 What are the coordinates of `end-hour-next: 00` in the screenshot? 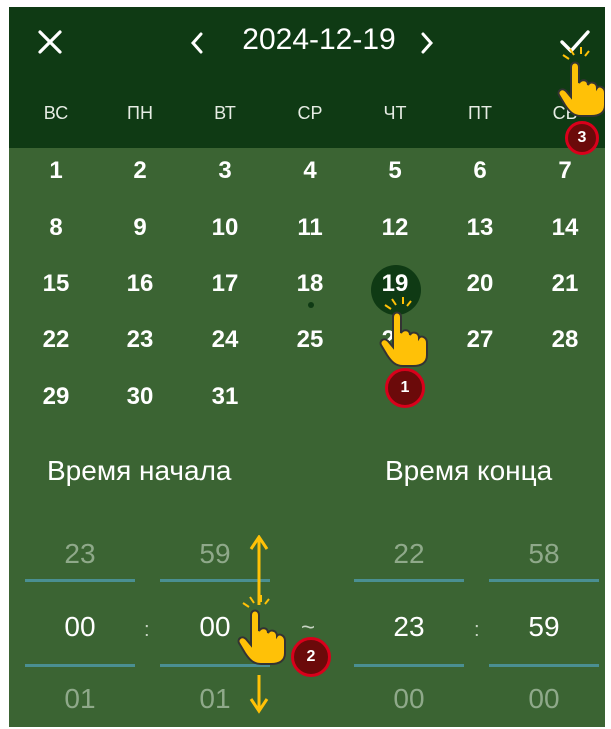 It's located at (409, 699).